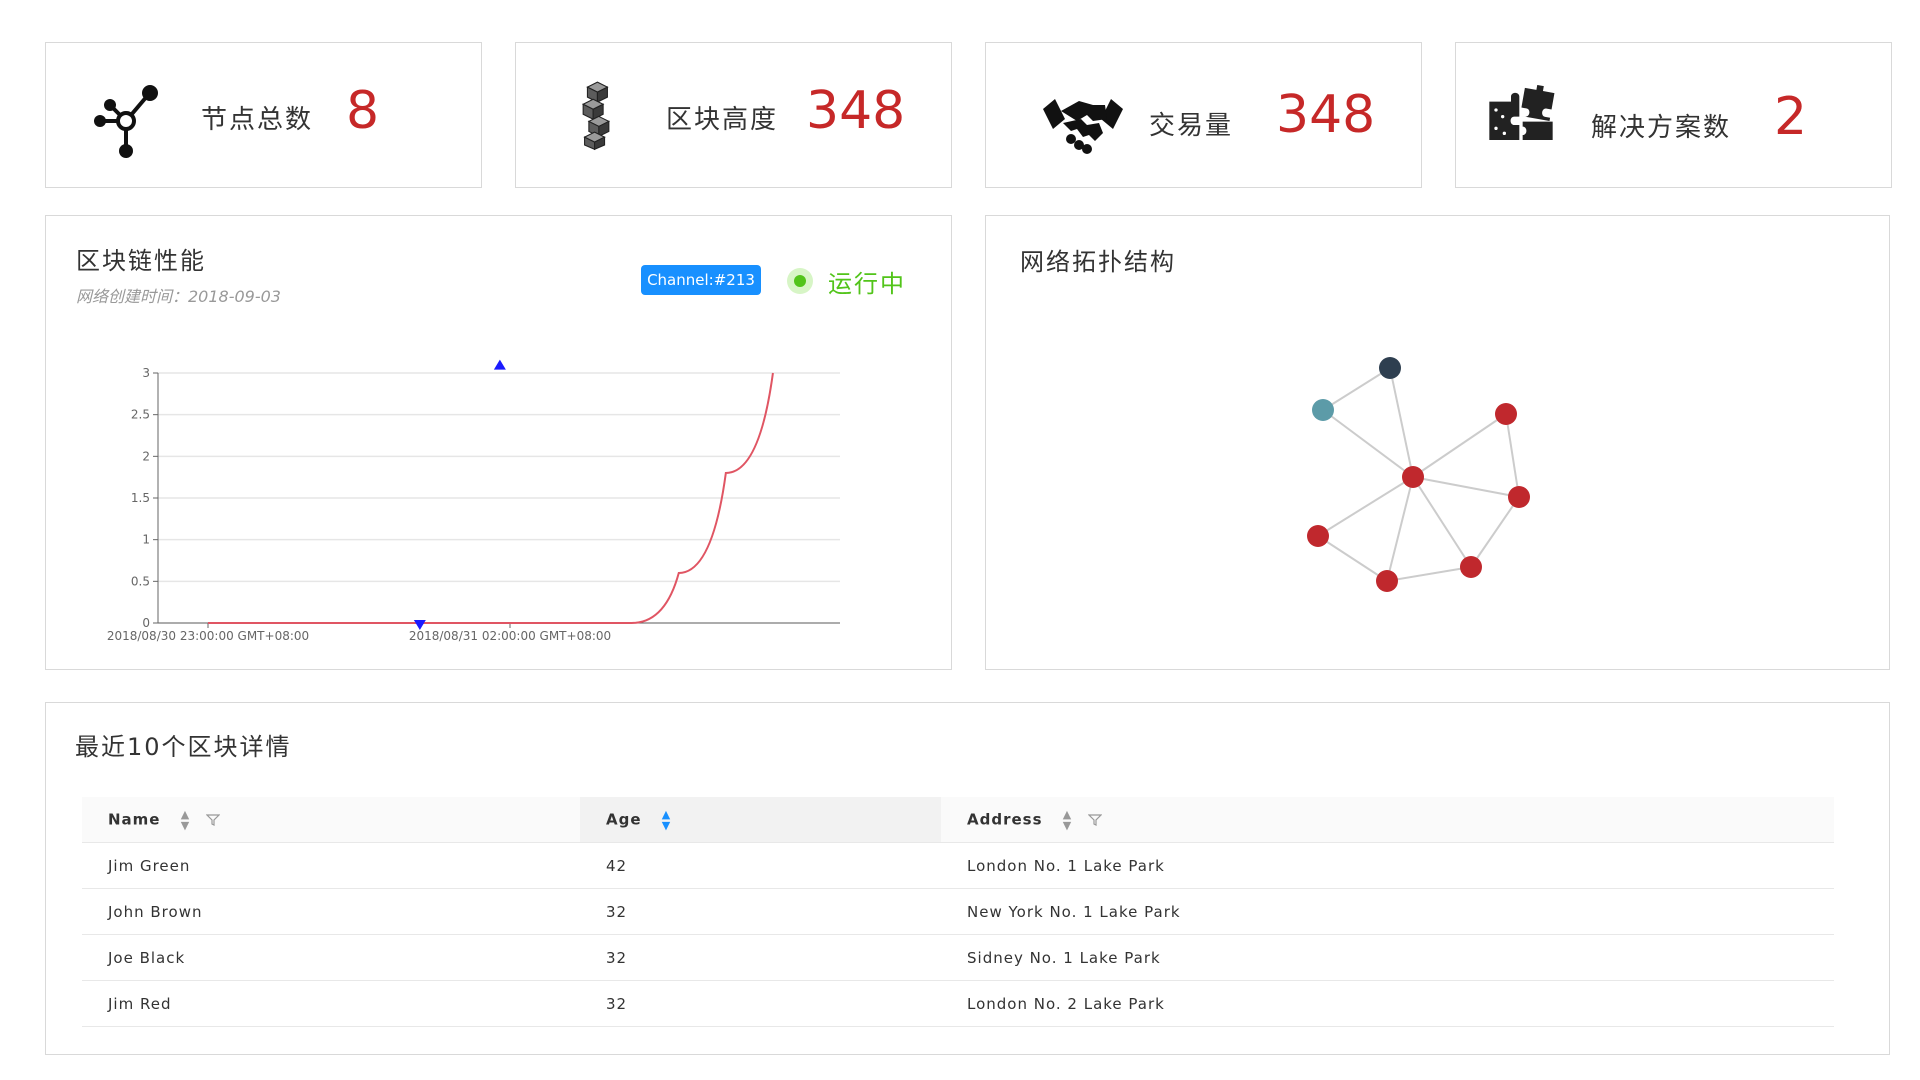 The height and width of the screenshot is (1080, 1920). I want to click on cell-address: London No. 1 Lake Park, so click(1387, 865).